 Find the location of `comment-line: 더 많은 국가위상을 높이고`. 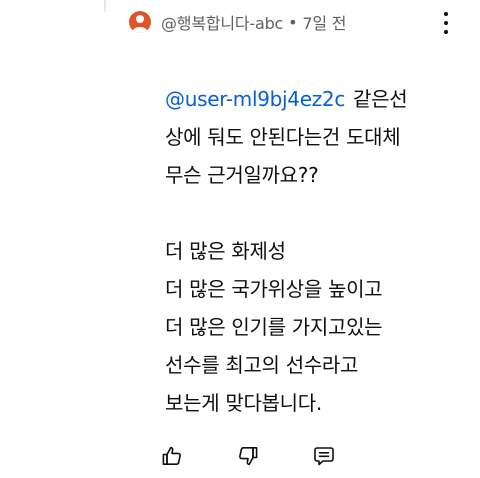

comment-line: 더 많은 국가위상을 높이고 is located at coordinates (274, 289).